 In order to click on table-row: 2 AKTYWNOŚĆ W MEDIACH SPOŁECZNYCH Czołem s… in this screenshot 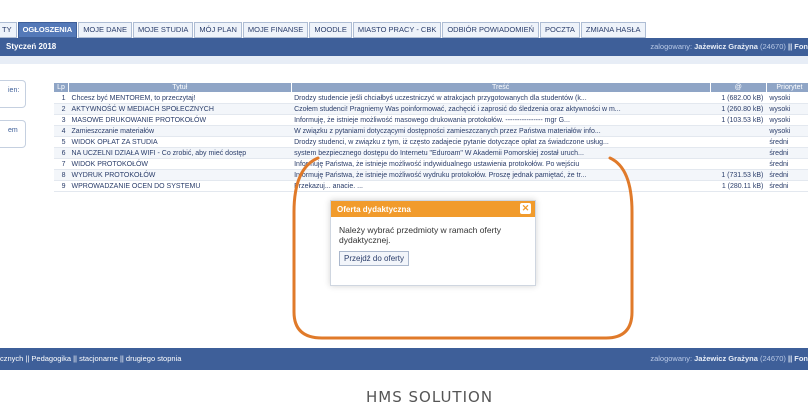, I will do `click(430, 109)`.